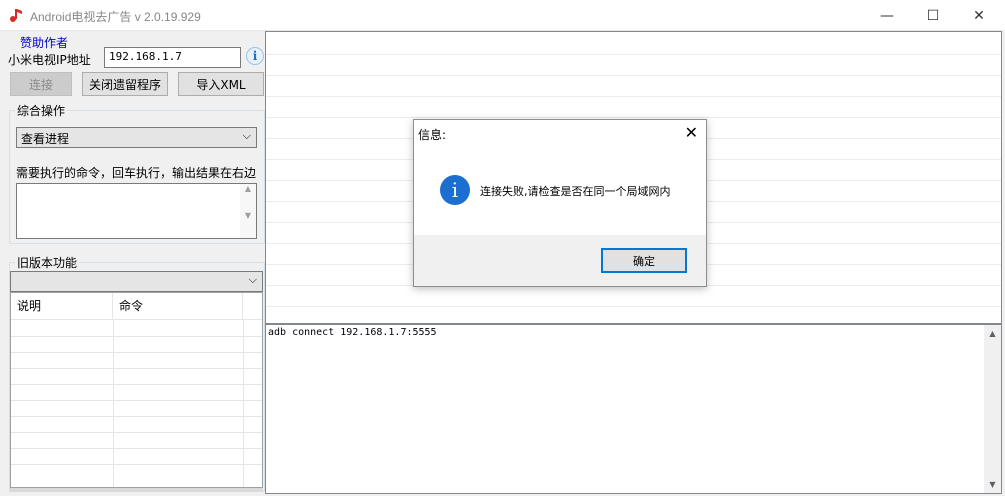 This screenshot has width=1005, height=496. Describe the element at coordinates (560, 260) in the screenshot. I see `dialog-footer: 确定` at that location.